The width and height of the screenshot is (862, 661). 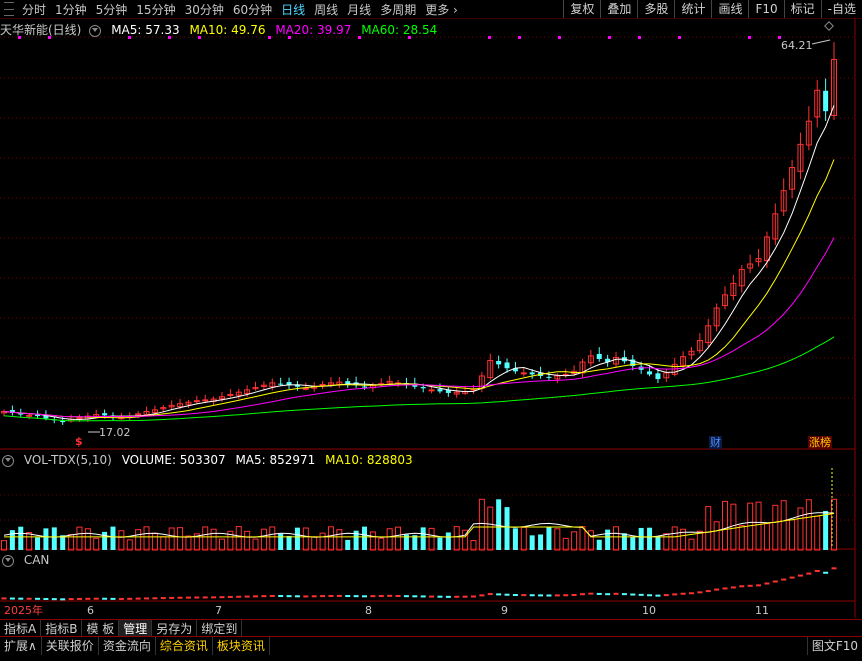 I want to click on x-axis-month-10: 10, so click(x=649, y=610).